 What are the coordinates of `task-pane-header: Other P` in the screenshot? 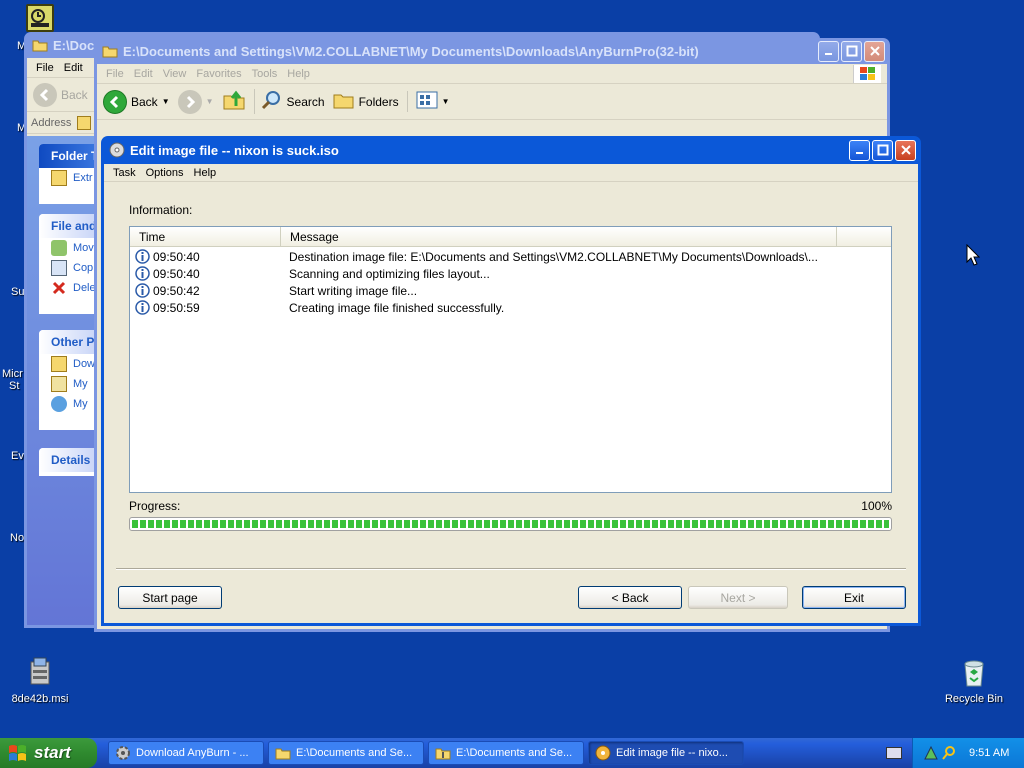 It's located at (69, 342).